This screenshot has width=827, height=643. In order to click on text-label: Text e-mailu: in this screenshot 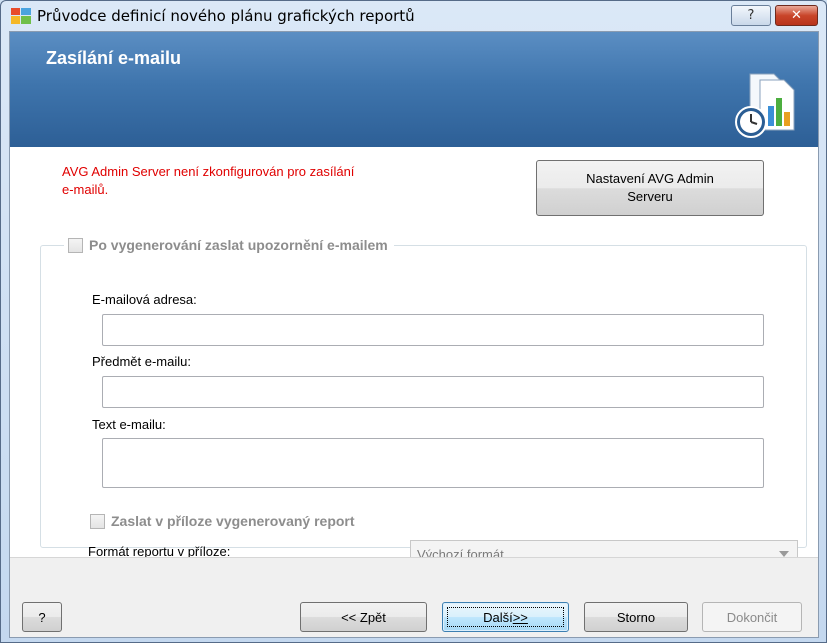, I will do `click(129, 424)`.